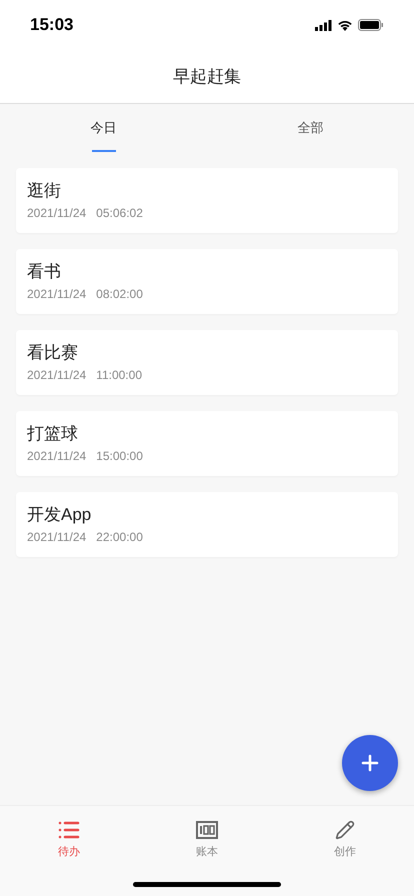 The image size is (414, 896). Describe the element at coordinates (44, 271) in the screenshot. I see `task-title: 看书` at that location.